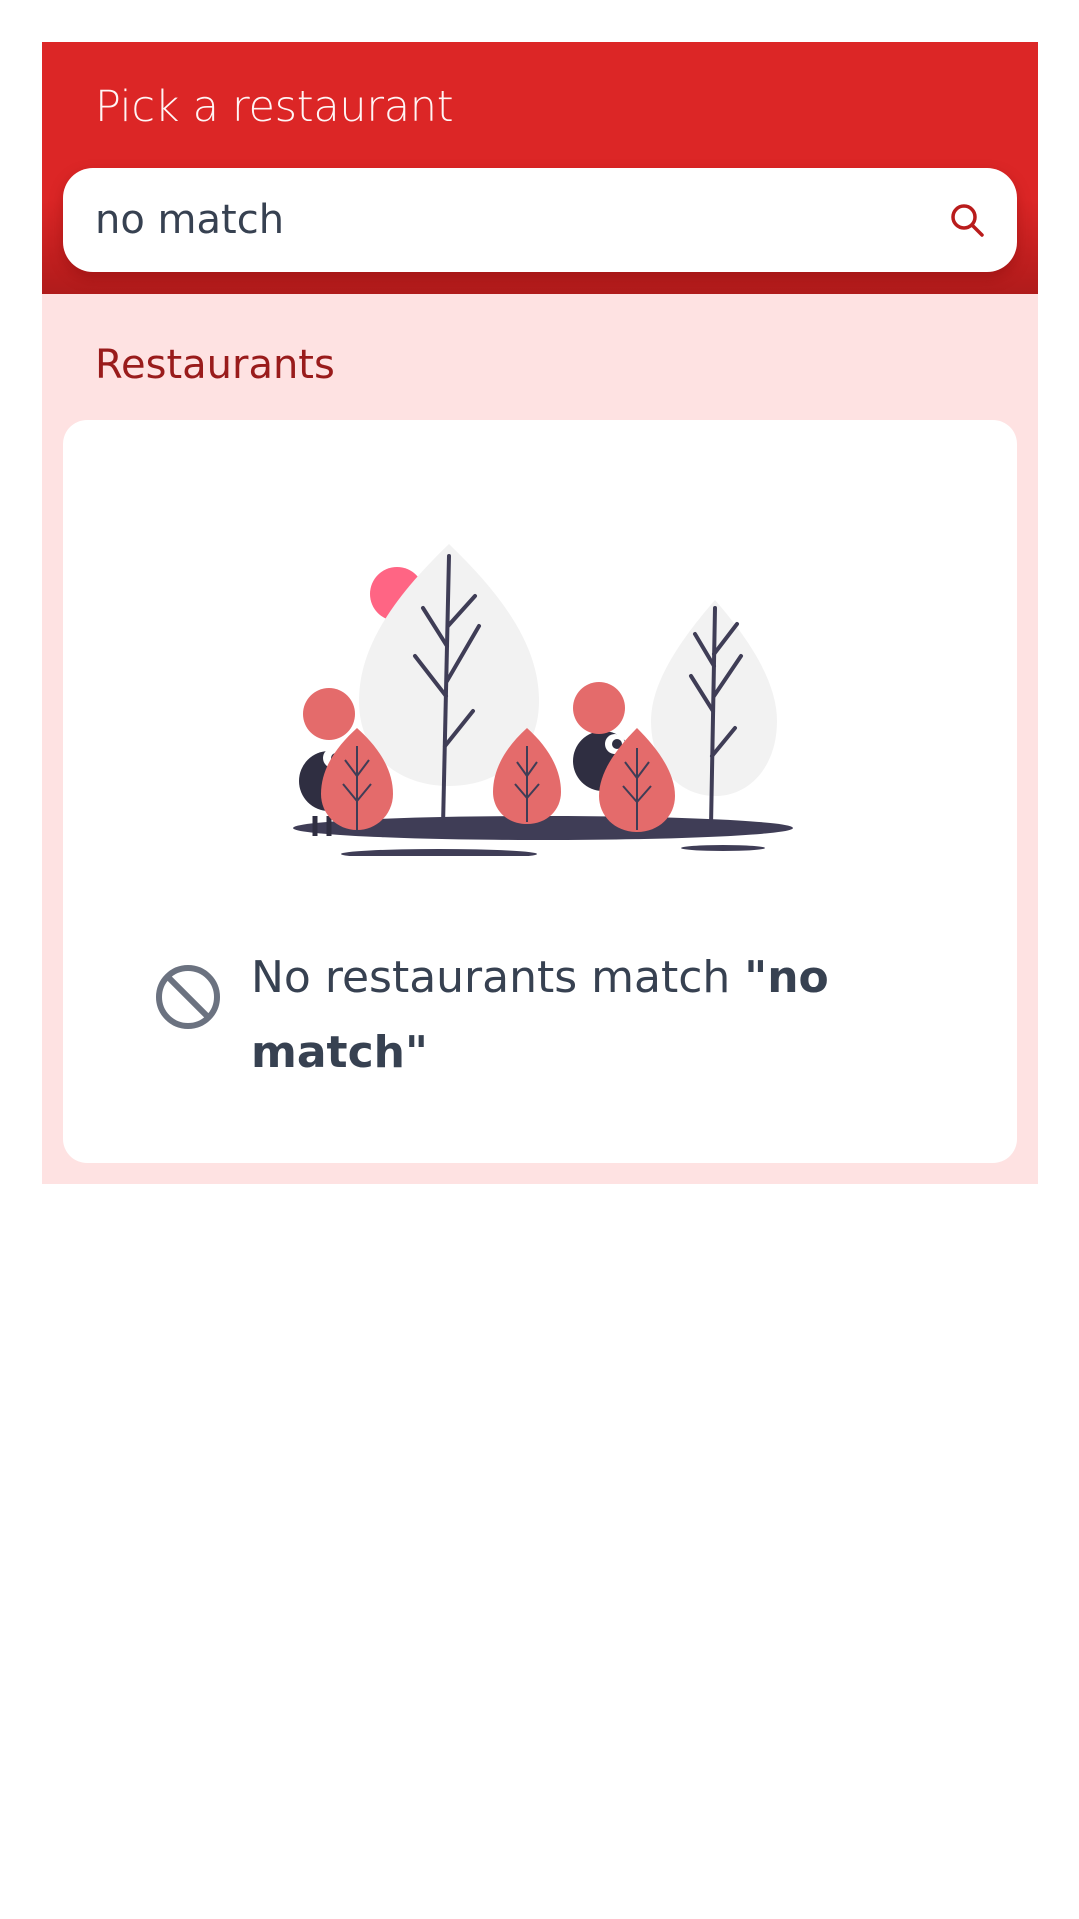 This screenshot has width=1079, height=1919. I want to click on empty-state-message: No restaurants match "no match", so click(541, 1015).